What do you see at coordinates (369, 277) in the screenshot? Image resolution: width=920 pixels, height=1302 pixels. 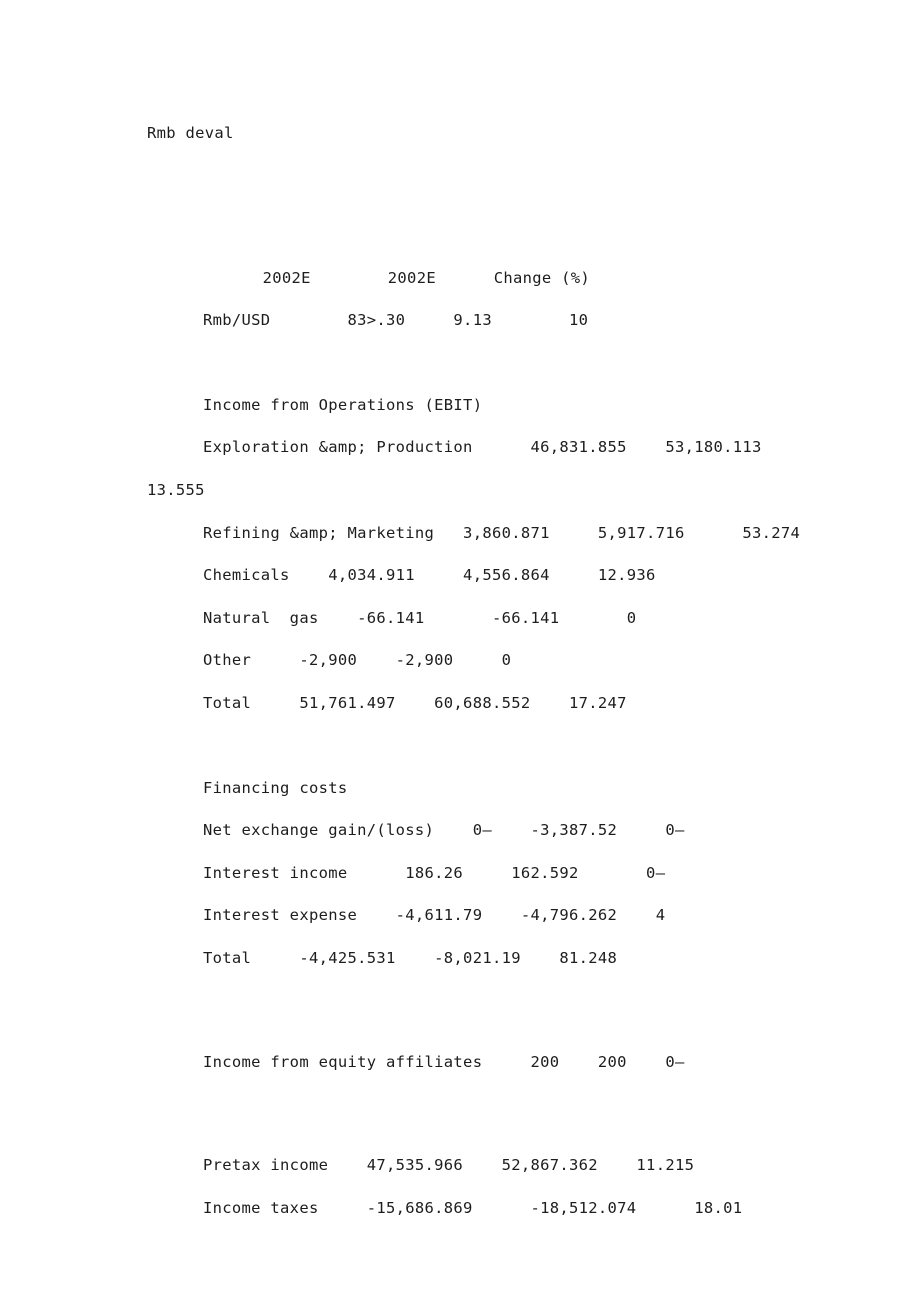 I see `table-column-header: 2002E 2002E Change (%)` at bounding box center [369, 277].